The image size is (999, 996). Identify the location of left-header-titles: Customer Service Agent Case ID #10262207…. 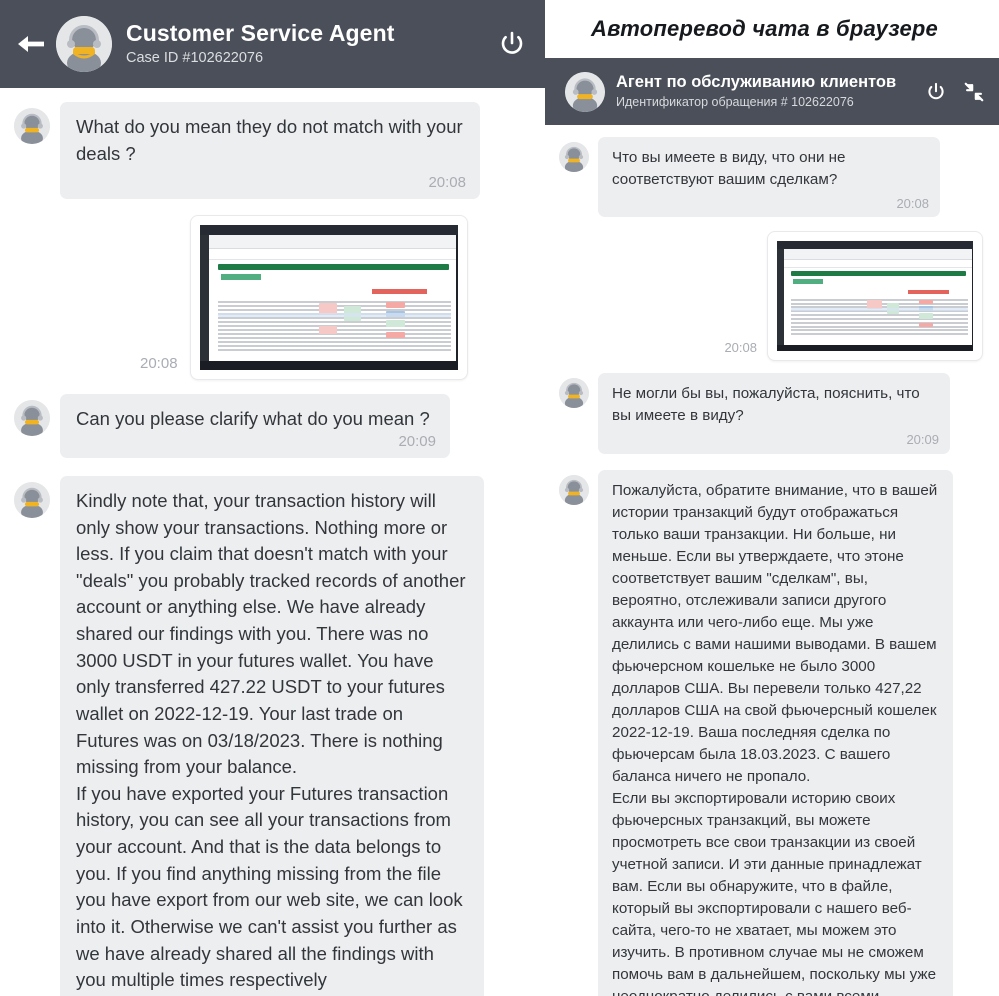
(311, 44).